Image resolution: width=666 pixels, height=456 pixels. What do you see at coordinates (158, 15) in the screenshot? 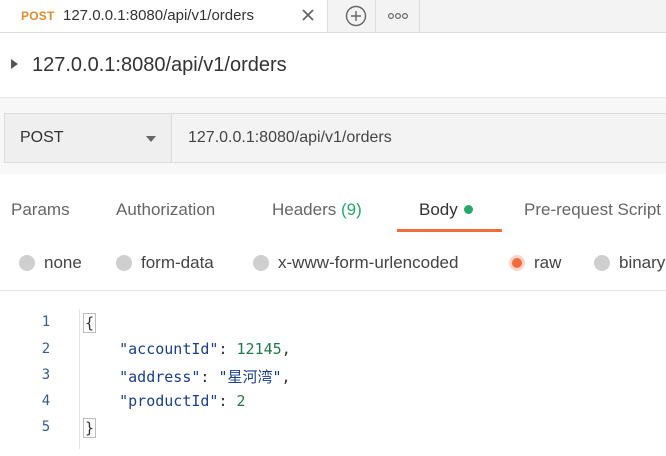
I see `tab-title: 127.0.0.1:8080/api/v1/orders` at bounding box center [158, 15].